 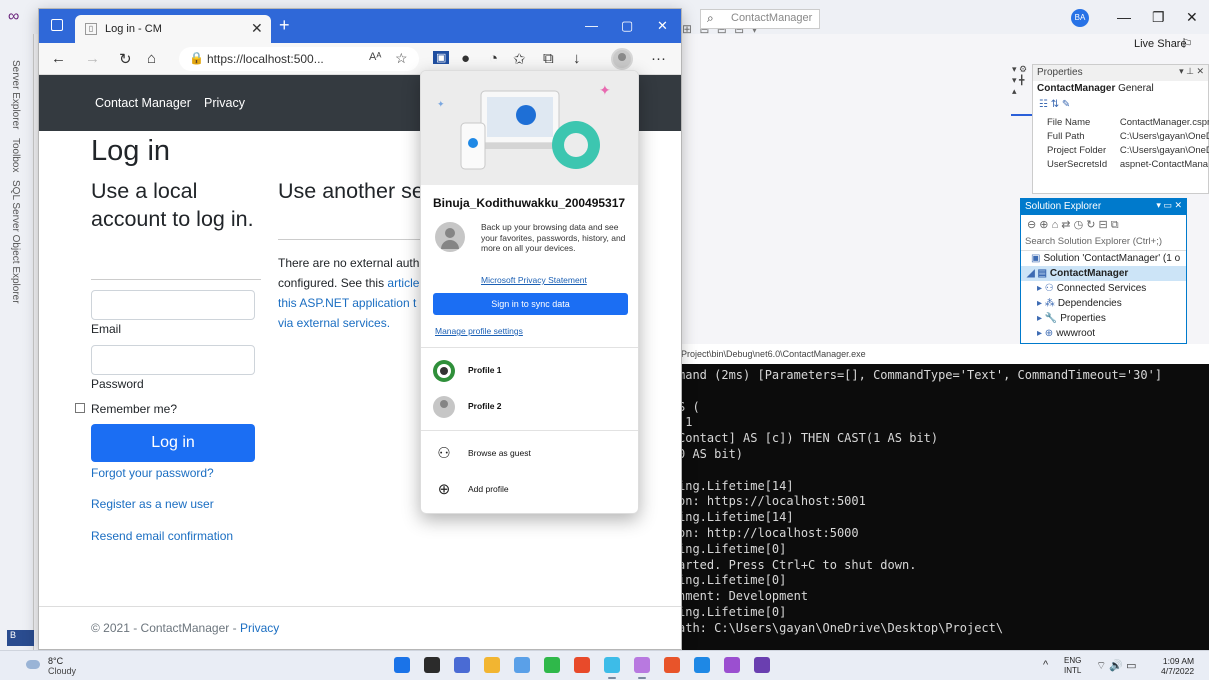 I want to click on tree-item-wwwroot: ▸ ⊕ wwwroot, so click(x=1103, y=333).